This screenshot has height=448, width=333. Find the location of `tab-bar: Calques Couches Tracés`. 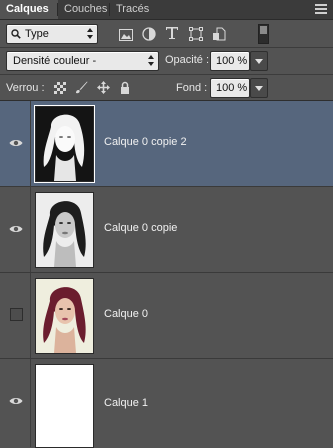

tab-bar: Calques Couches Tracés is located at coordinates (166, 10).